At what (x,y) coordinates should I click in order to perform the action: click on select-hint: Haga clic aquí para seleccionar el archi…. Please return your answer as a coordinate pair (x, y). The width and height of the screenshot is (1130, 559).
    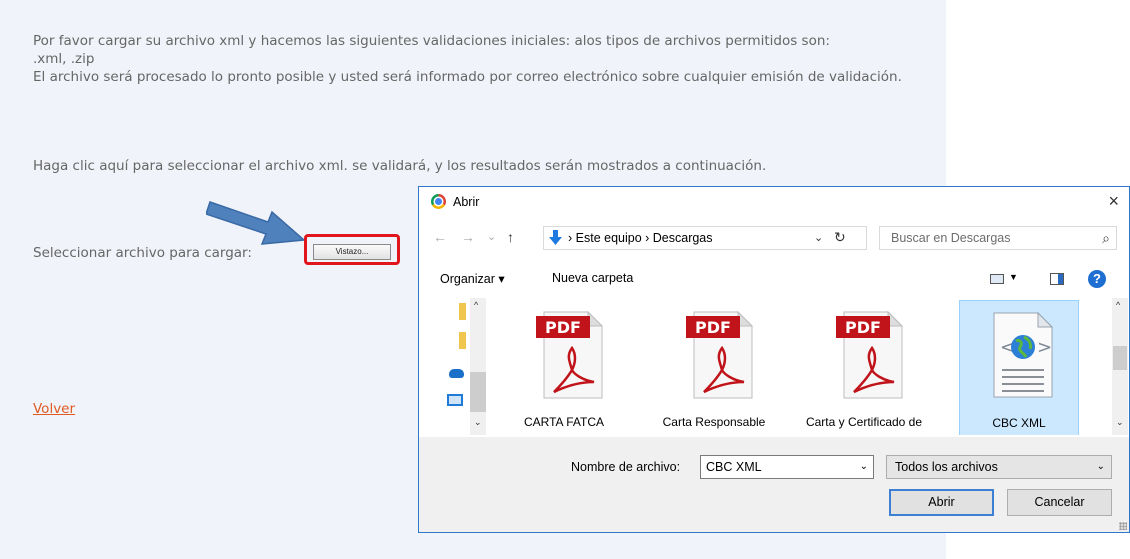
    Looking at the image, I should click on (400, 166).